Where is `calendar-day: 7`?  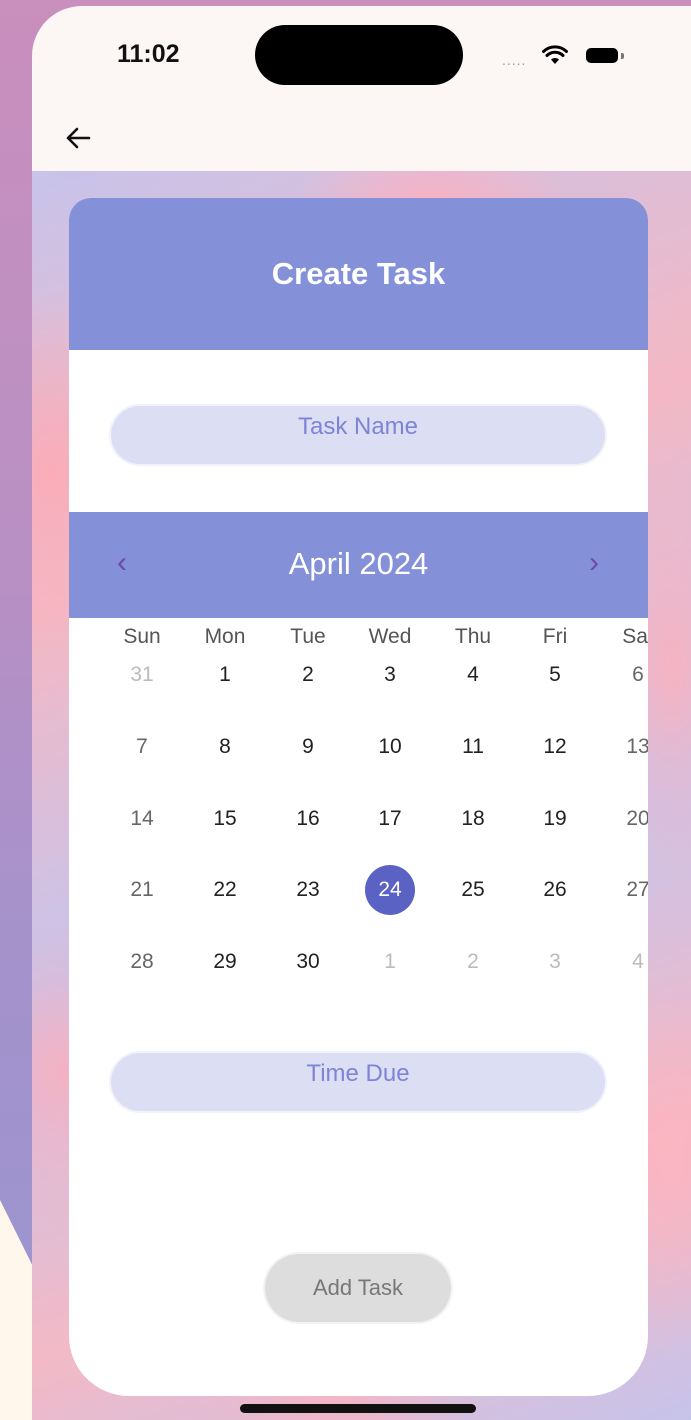
calendar-day: 7 is located at coordinates (142, 747).